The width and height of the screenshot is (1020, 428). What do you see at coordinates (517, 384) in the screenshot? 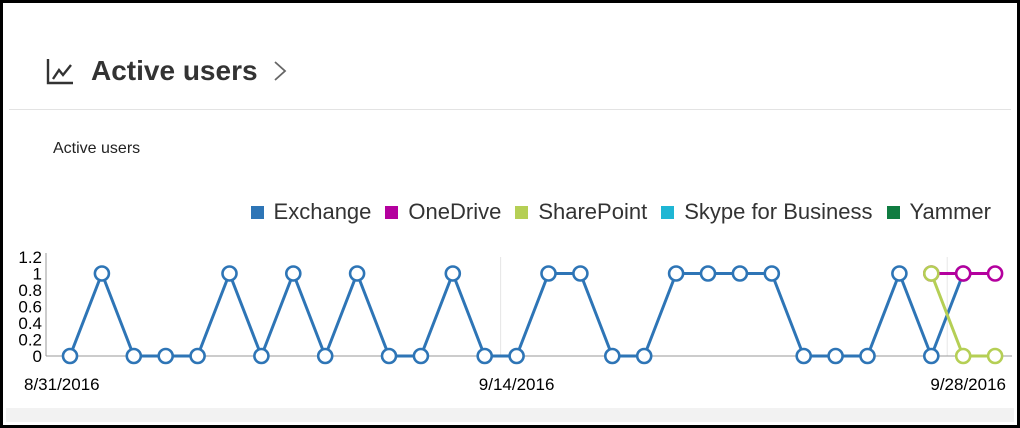
I see `x-tick-label: 9/14/2016` at bounding box center [517, 384].